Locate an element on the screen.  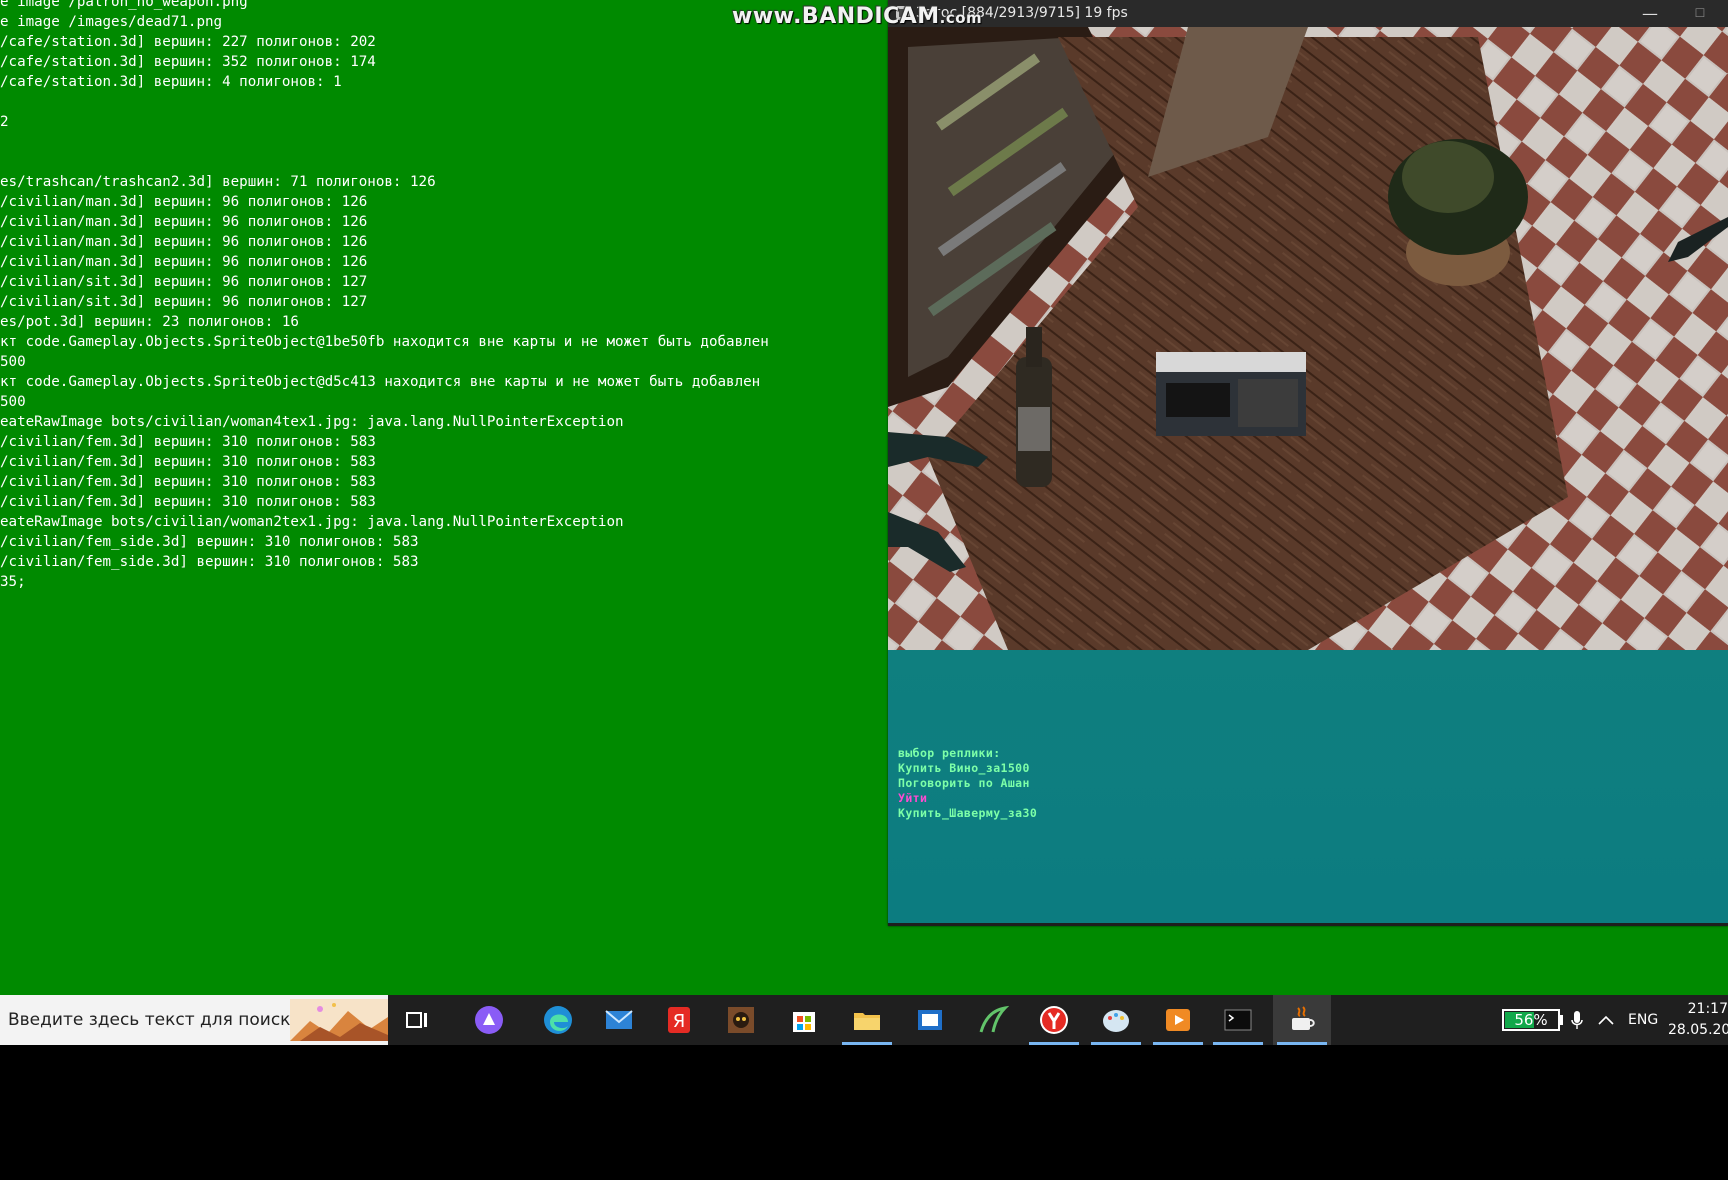
chevron-up-icon is located at coordinates (1606, 1020).